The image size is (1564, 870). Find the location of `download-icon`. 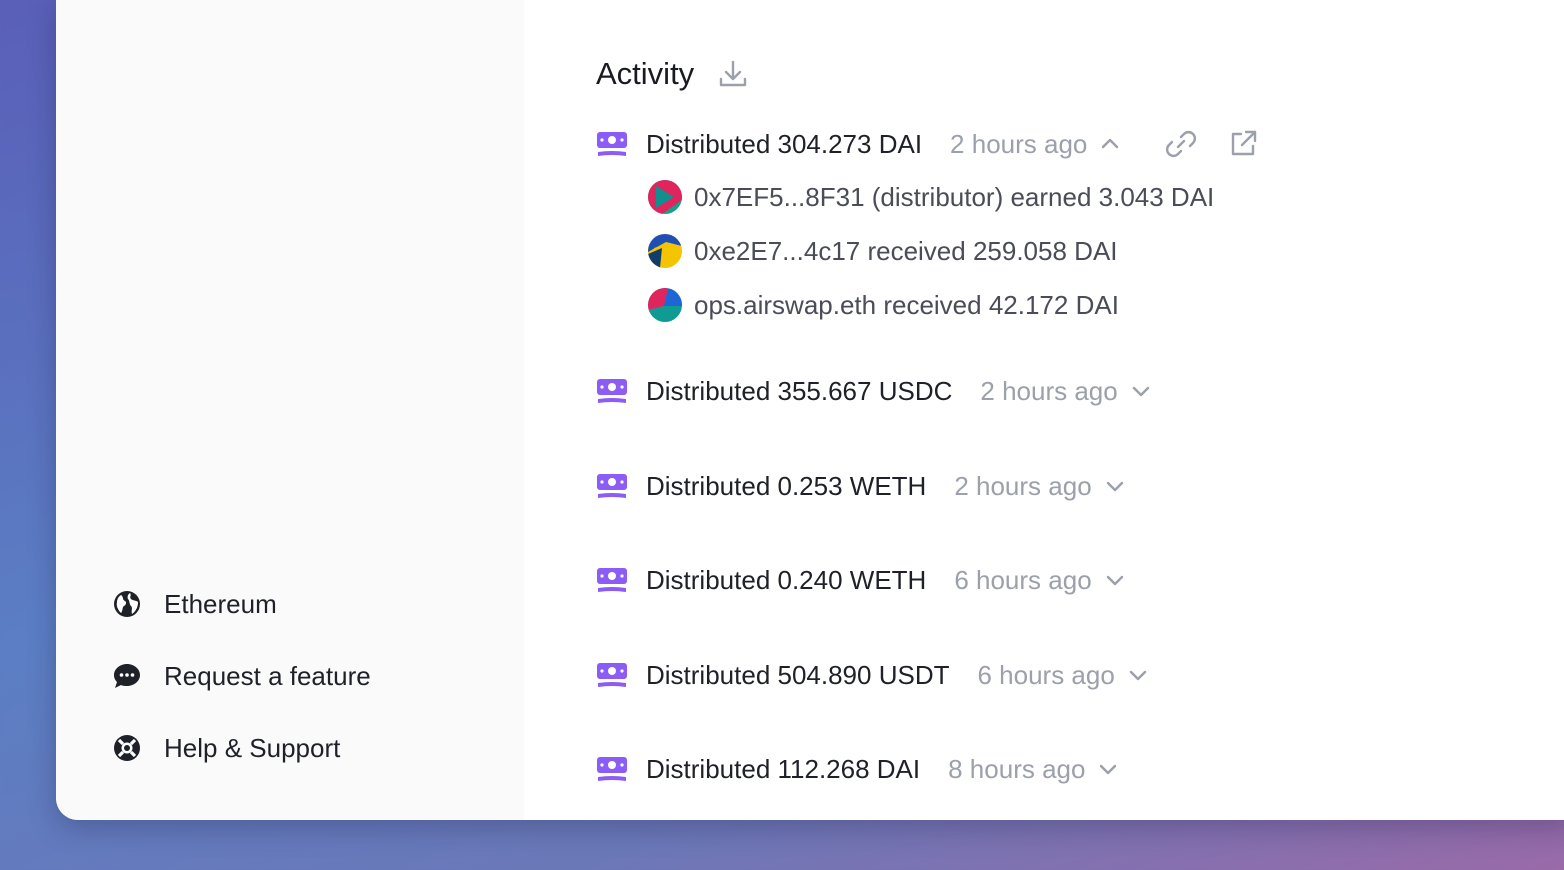

download-icon is located at coordinates (734, 74).